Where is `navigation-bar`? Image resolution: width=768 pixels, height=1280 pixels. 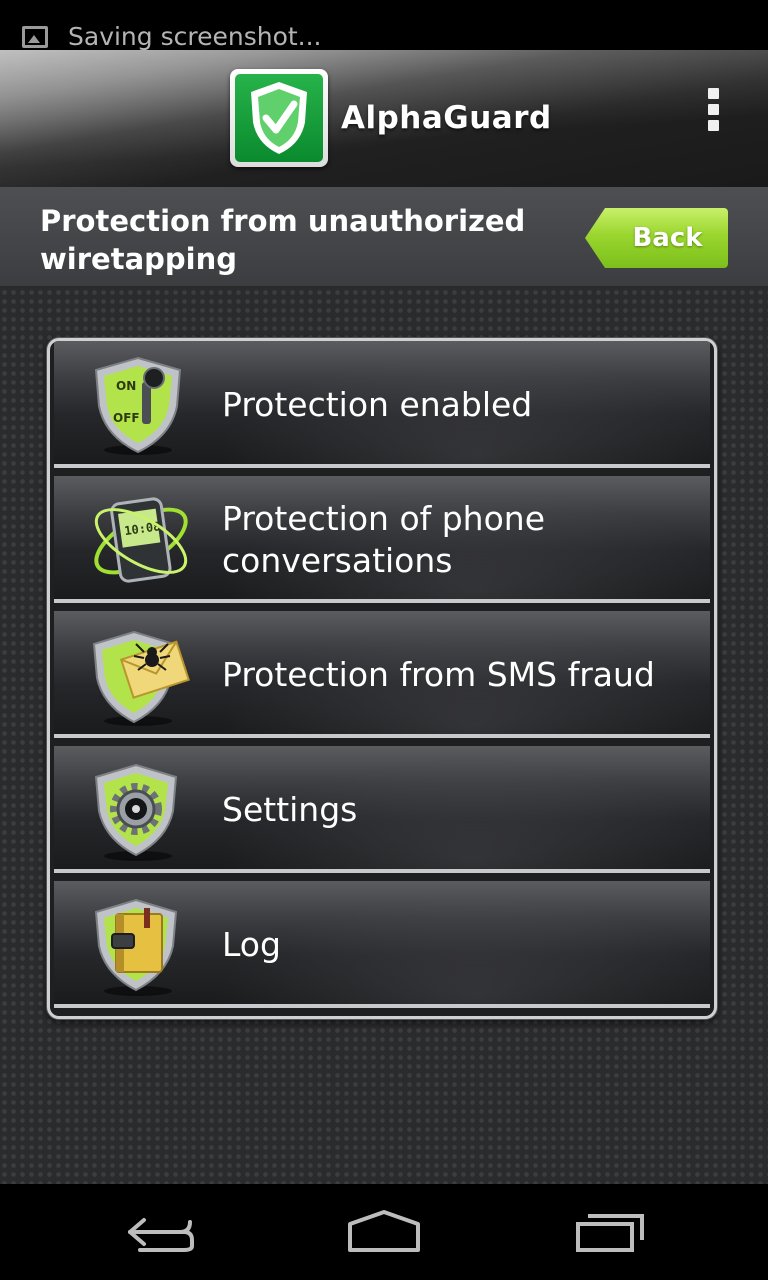 navigation-bar is located at coordinates (384, 1232).